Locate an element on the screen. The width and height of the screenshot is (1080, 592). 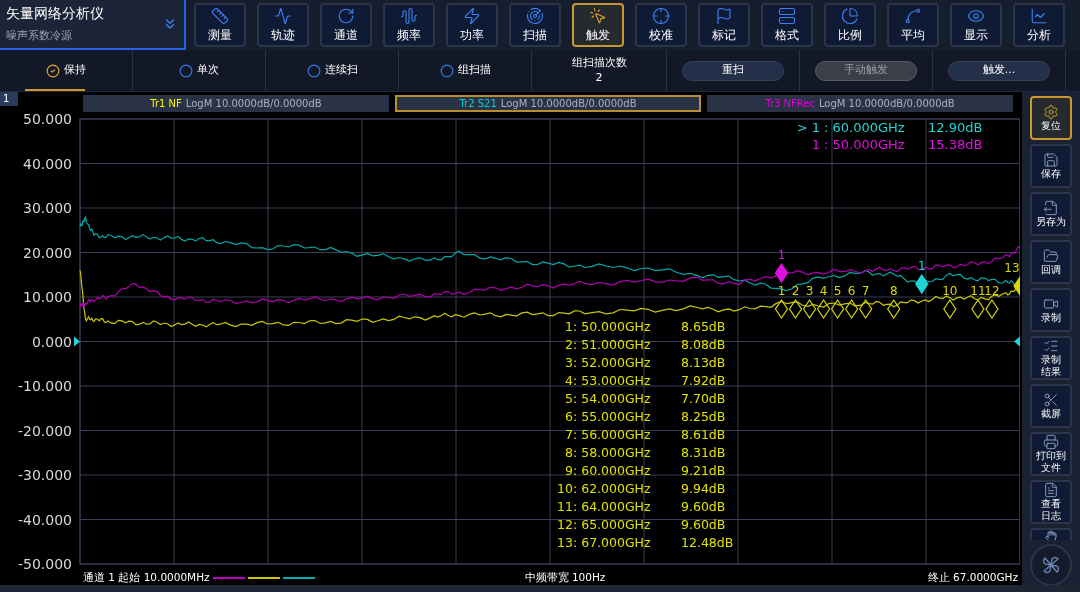
axis-tick-label: 30.000 is located at coordinates (47, 208).